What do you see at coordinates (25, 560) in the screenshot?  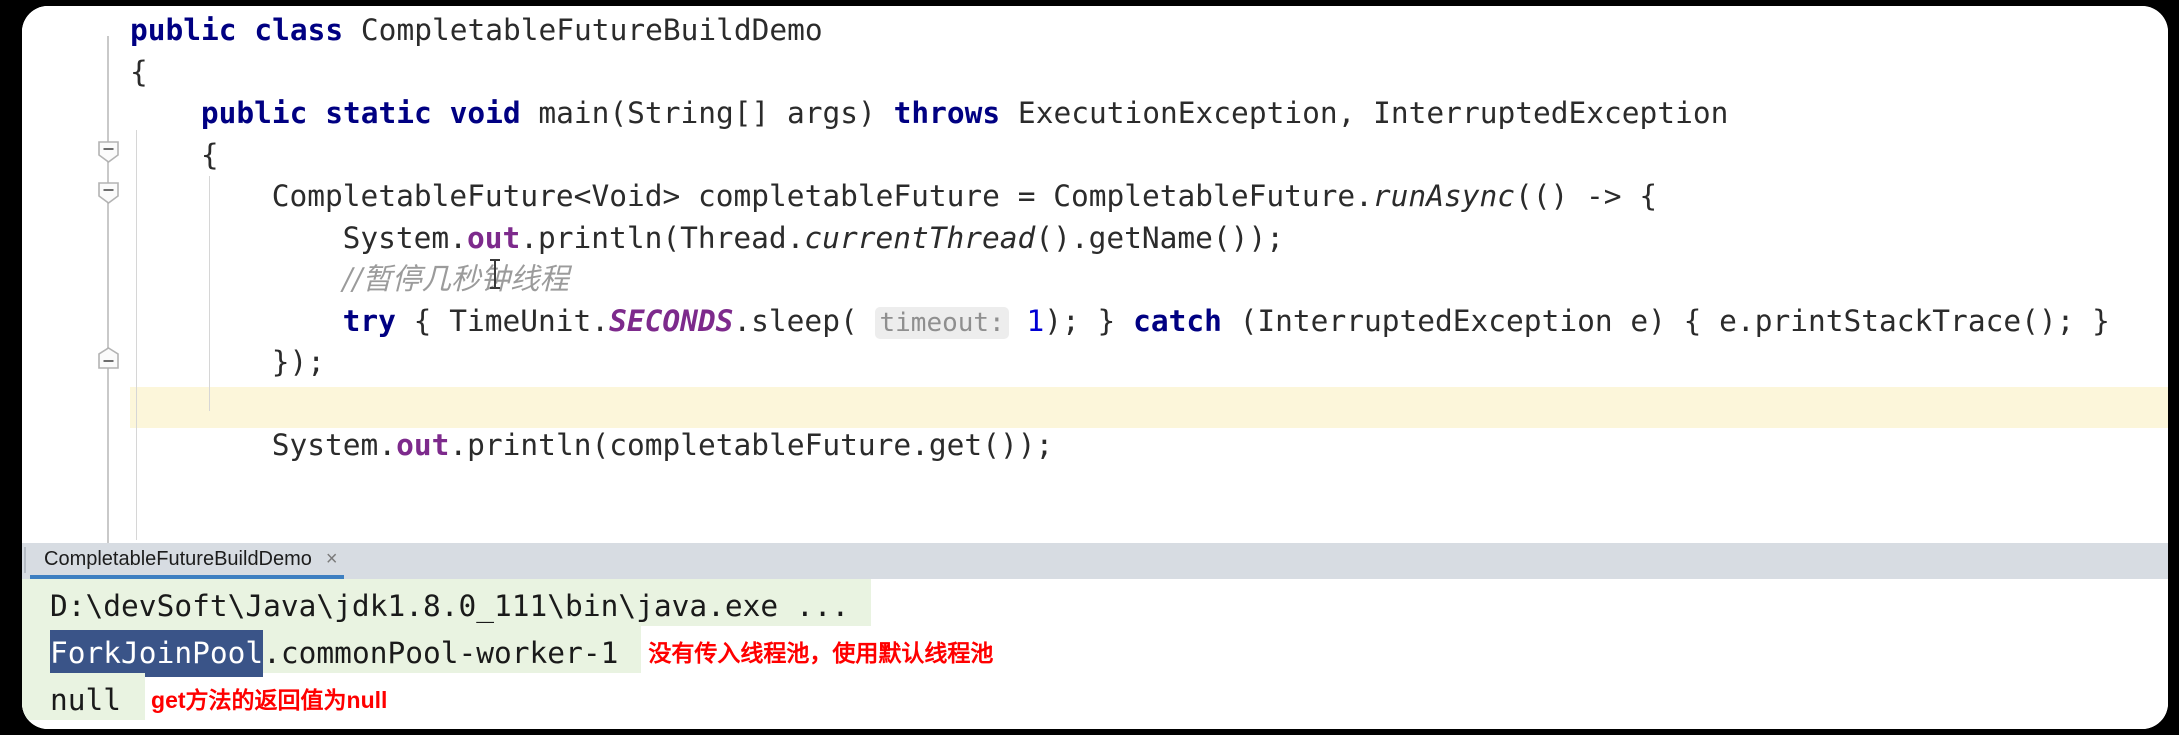 I see `tab-left-edge` at bounding box center [25, 560].